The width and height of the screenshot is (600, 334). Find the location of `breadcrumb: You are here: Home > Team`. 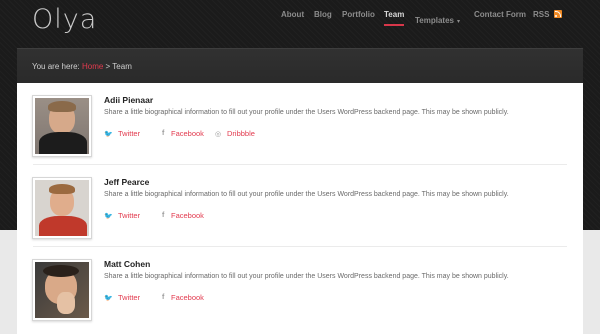

breadcrumb: You are here: Home > Team is located at coordinates (82, 66).